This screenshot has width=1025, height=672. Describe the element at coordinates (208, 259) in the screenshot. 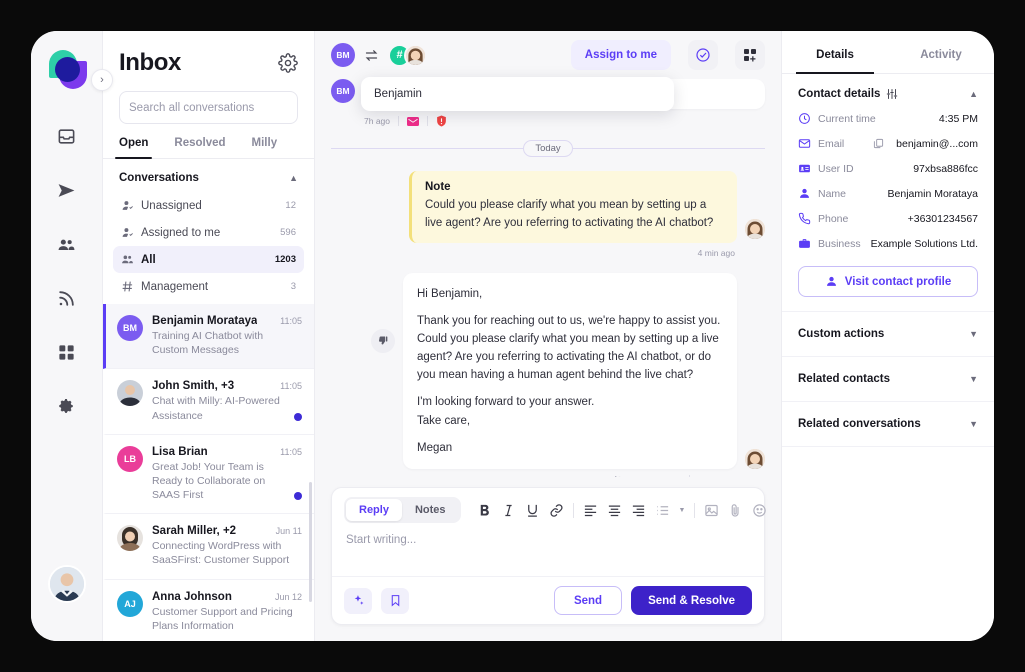

I see `folder-all: All 1203` at that location.